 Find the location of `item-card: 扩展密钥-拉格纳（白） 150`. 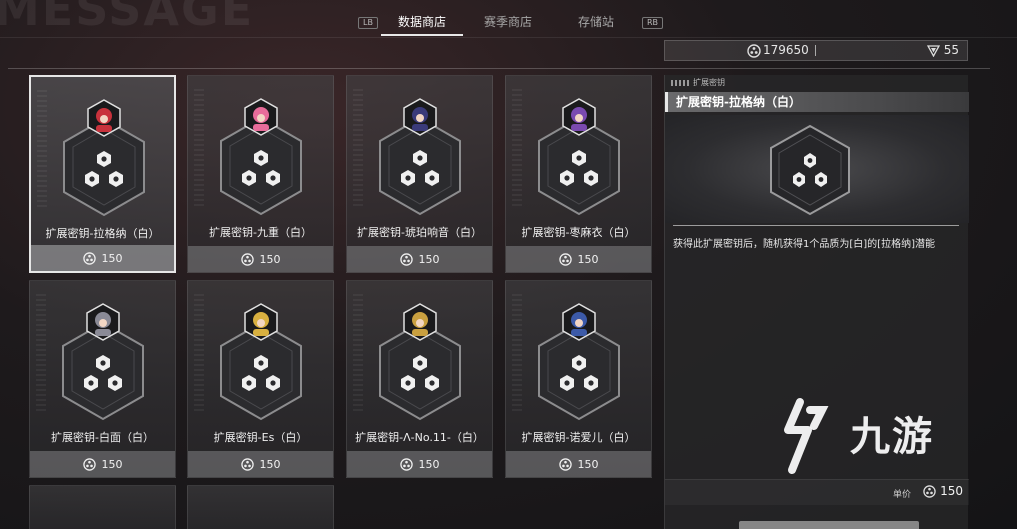

item-card: 扩展密钥-拉格纳（白） 150 is located at coordinates (102, 174).